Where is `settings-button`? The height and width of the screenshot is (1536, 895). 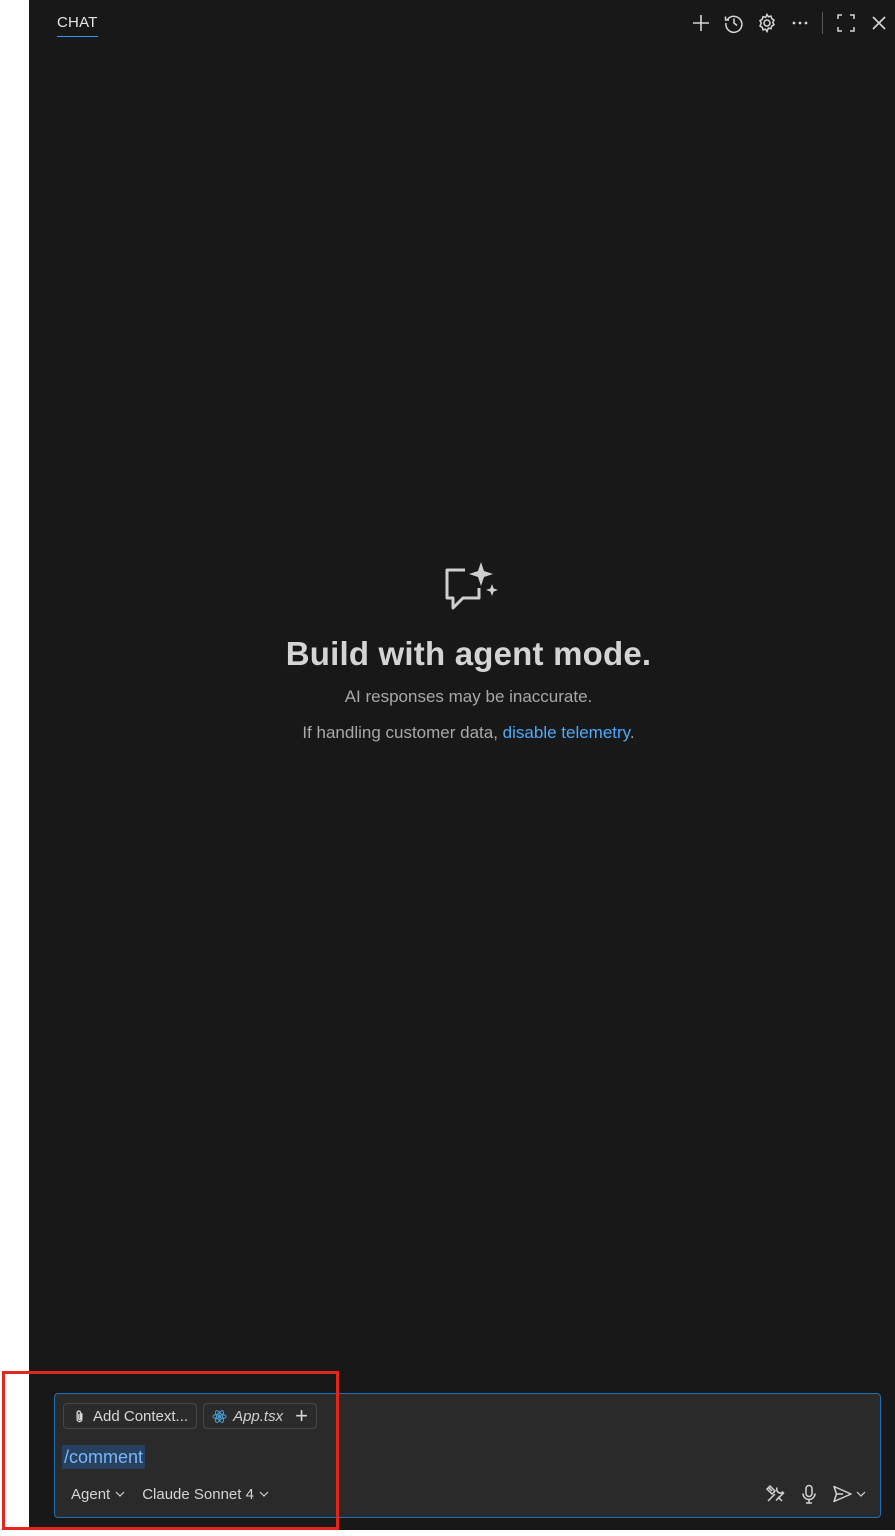 settings-button is located at coordinates (766, 23).